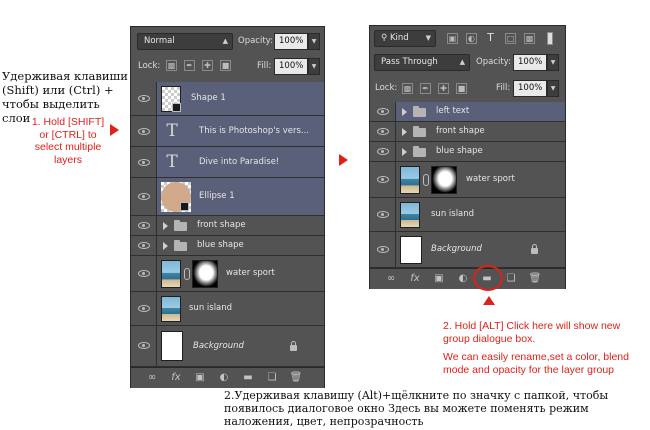  Describe the element at coordinates (227, 162) in the screenshot. I see `layer-row-text-dive: T Dive into Paradise!` at that location.